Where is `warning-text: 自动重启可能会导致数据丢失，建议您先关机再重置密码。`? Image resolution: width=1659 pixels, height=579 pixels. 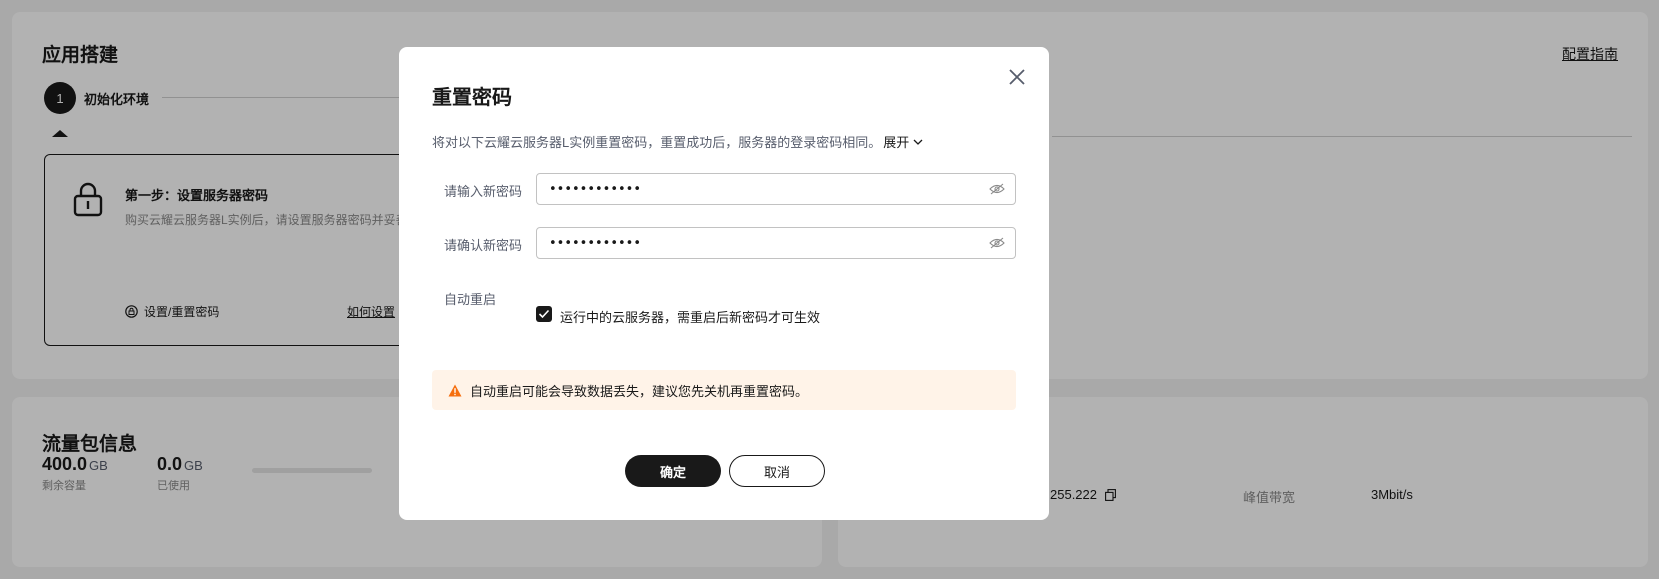 warning-text: 自动重启可能会导致数据丢失，建议您先关机再重置密码。 is located at coordinates (639, 391).